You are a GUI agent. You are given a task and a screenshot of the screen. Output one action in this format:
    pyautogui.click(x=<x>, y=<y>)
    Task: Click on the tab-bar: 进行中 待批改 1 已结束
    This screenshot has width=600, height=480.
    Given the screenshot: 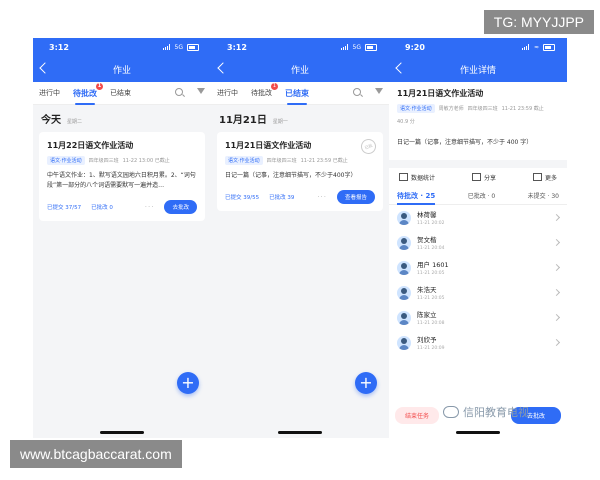 What is the action you would take?
    pyautogui.click(x=122, y=93)
    